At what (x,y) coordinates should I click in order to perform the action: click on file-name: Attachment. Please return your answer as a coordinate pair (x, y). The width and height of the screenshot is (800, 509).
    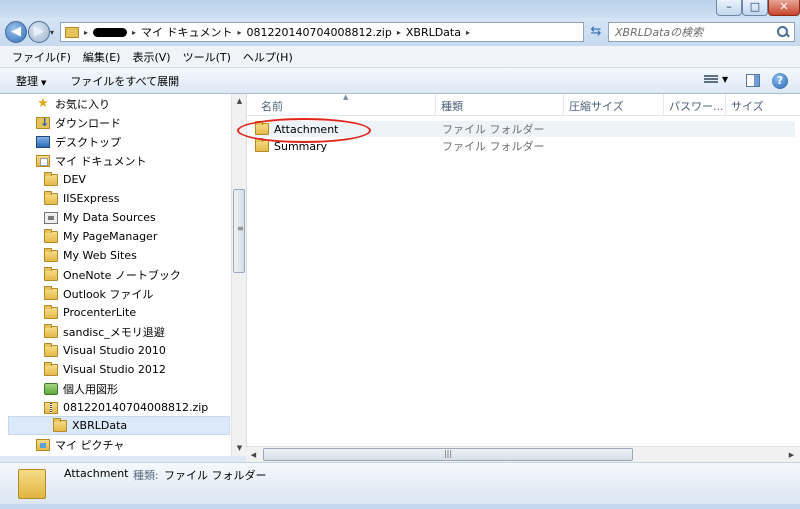
    Looking at the image, I should click on (306, 129).